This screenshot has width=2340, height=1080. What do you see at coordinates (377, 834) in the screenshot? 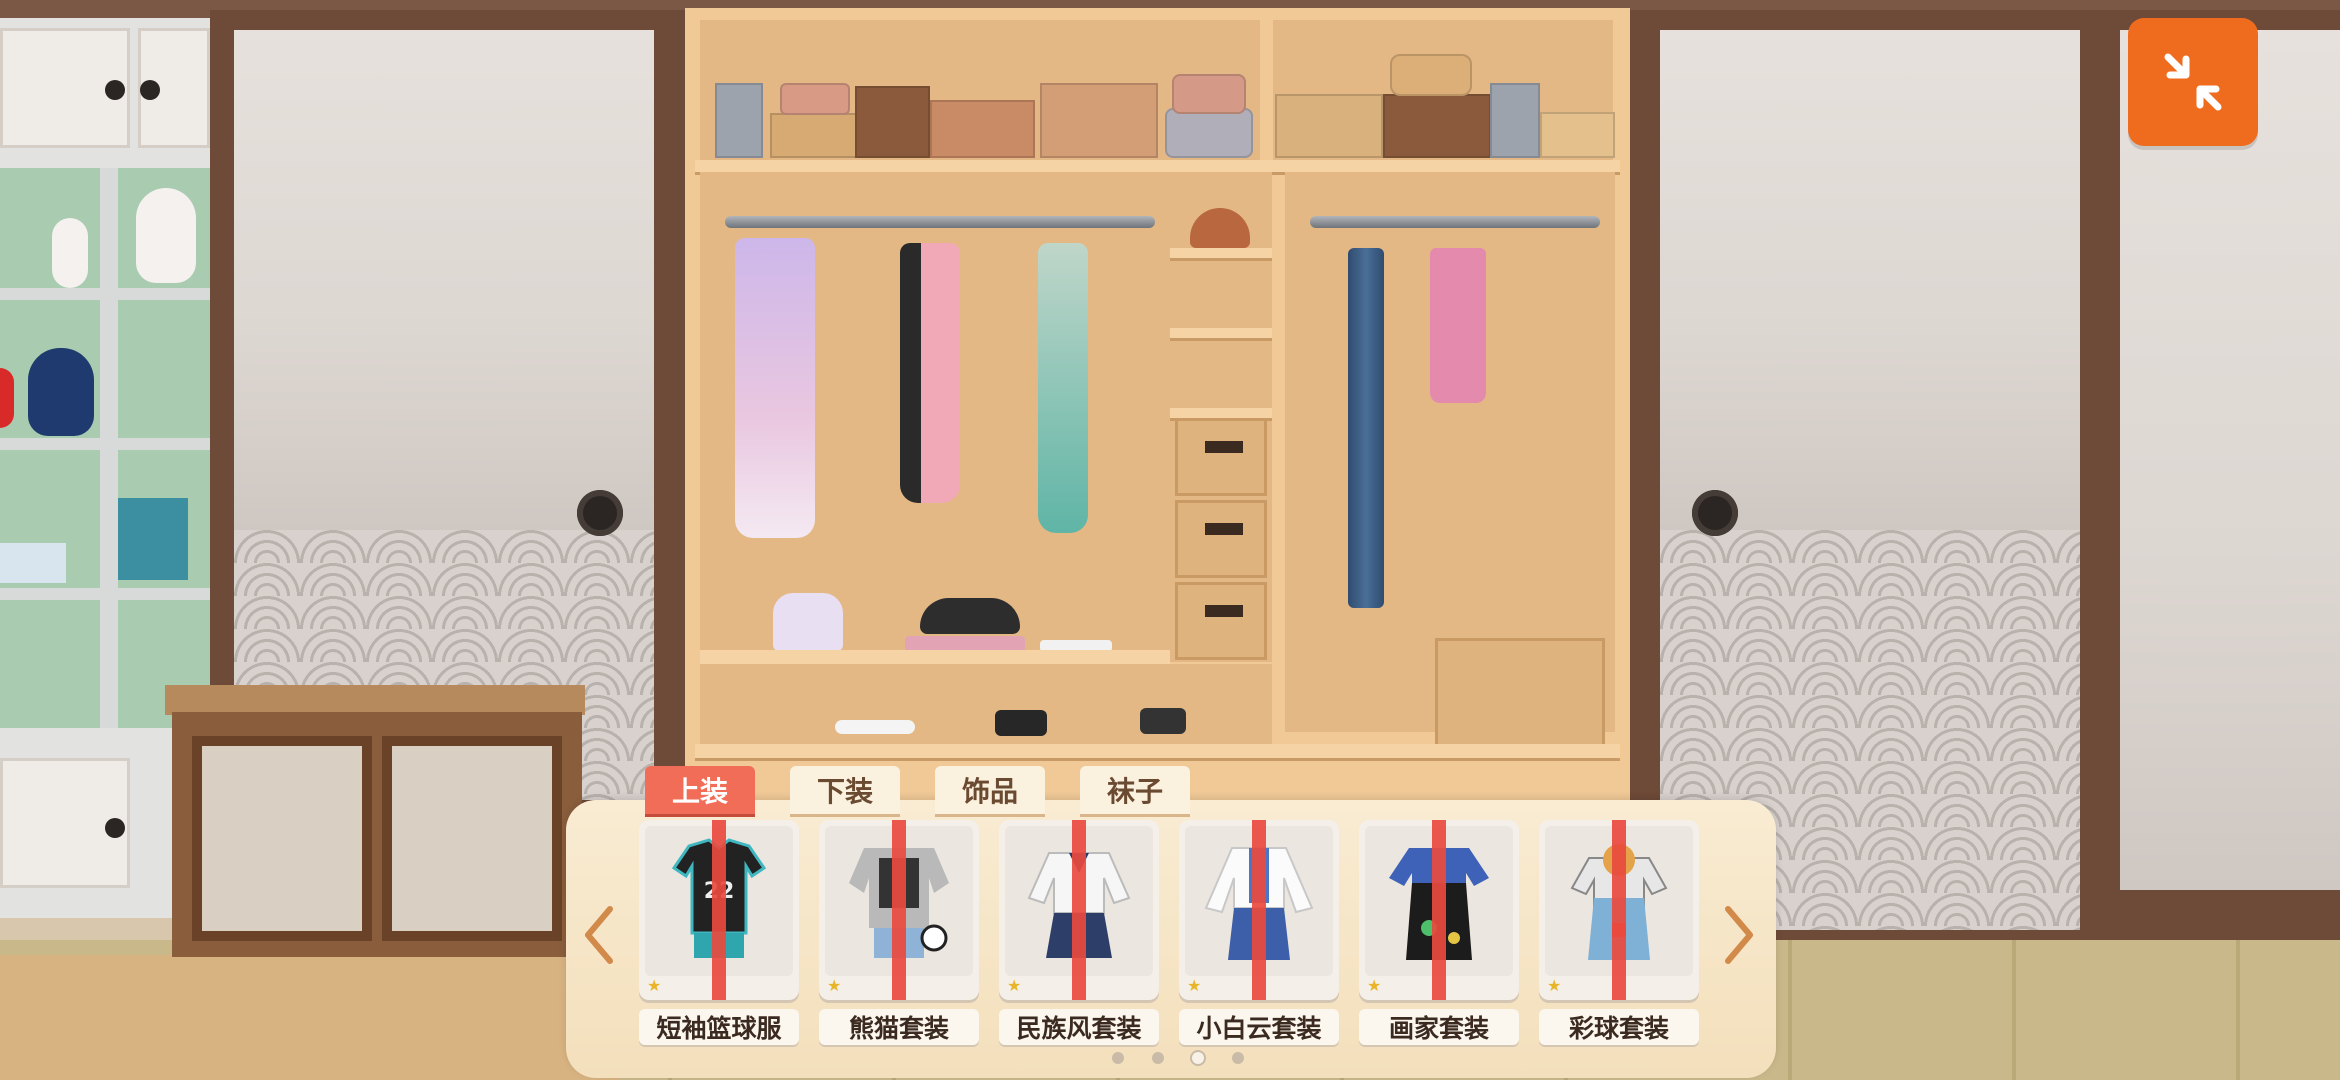
I see `low-cabinet` at bounding box center [377, 834].